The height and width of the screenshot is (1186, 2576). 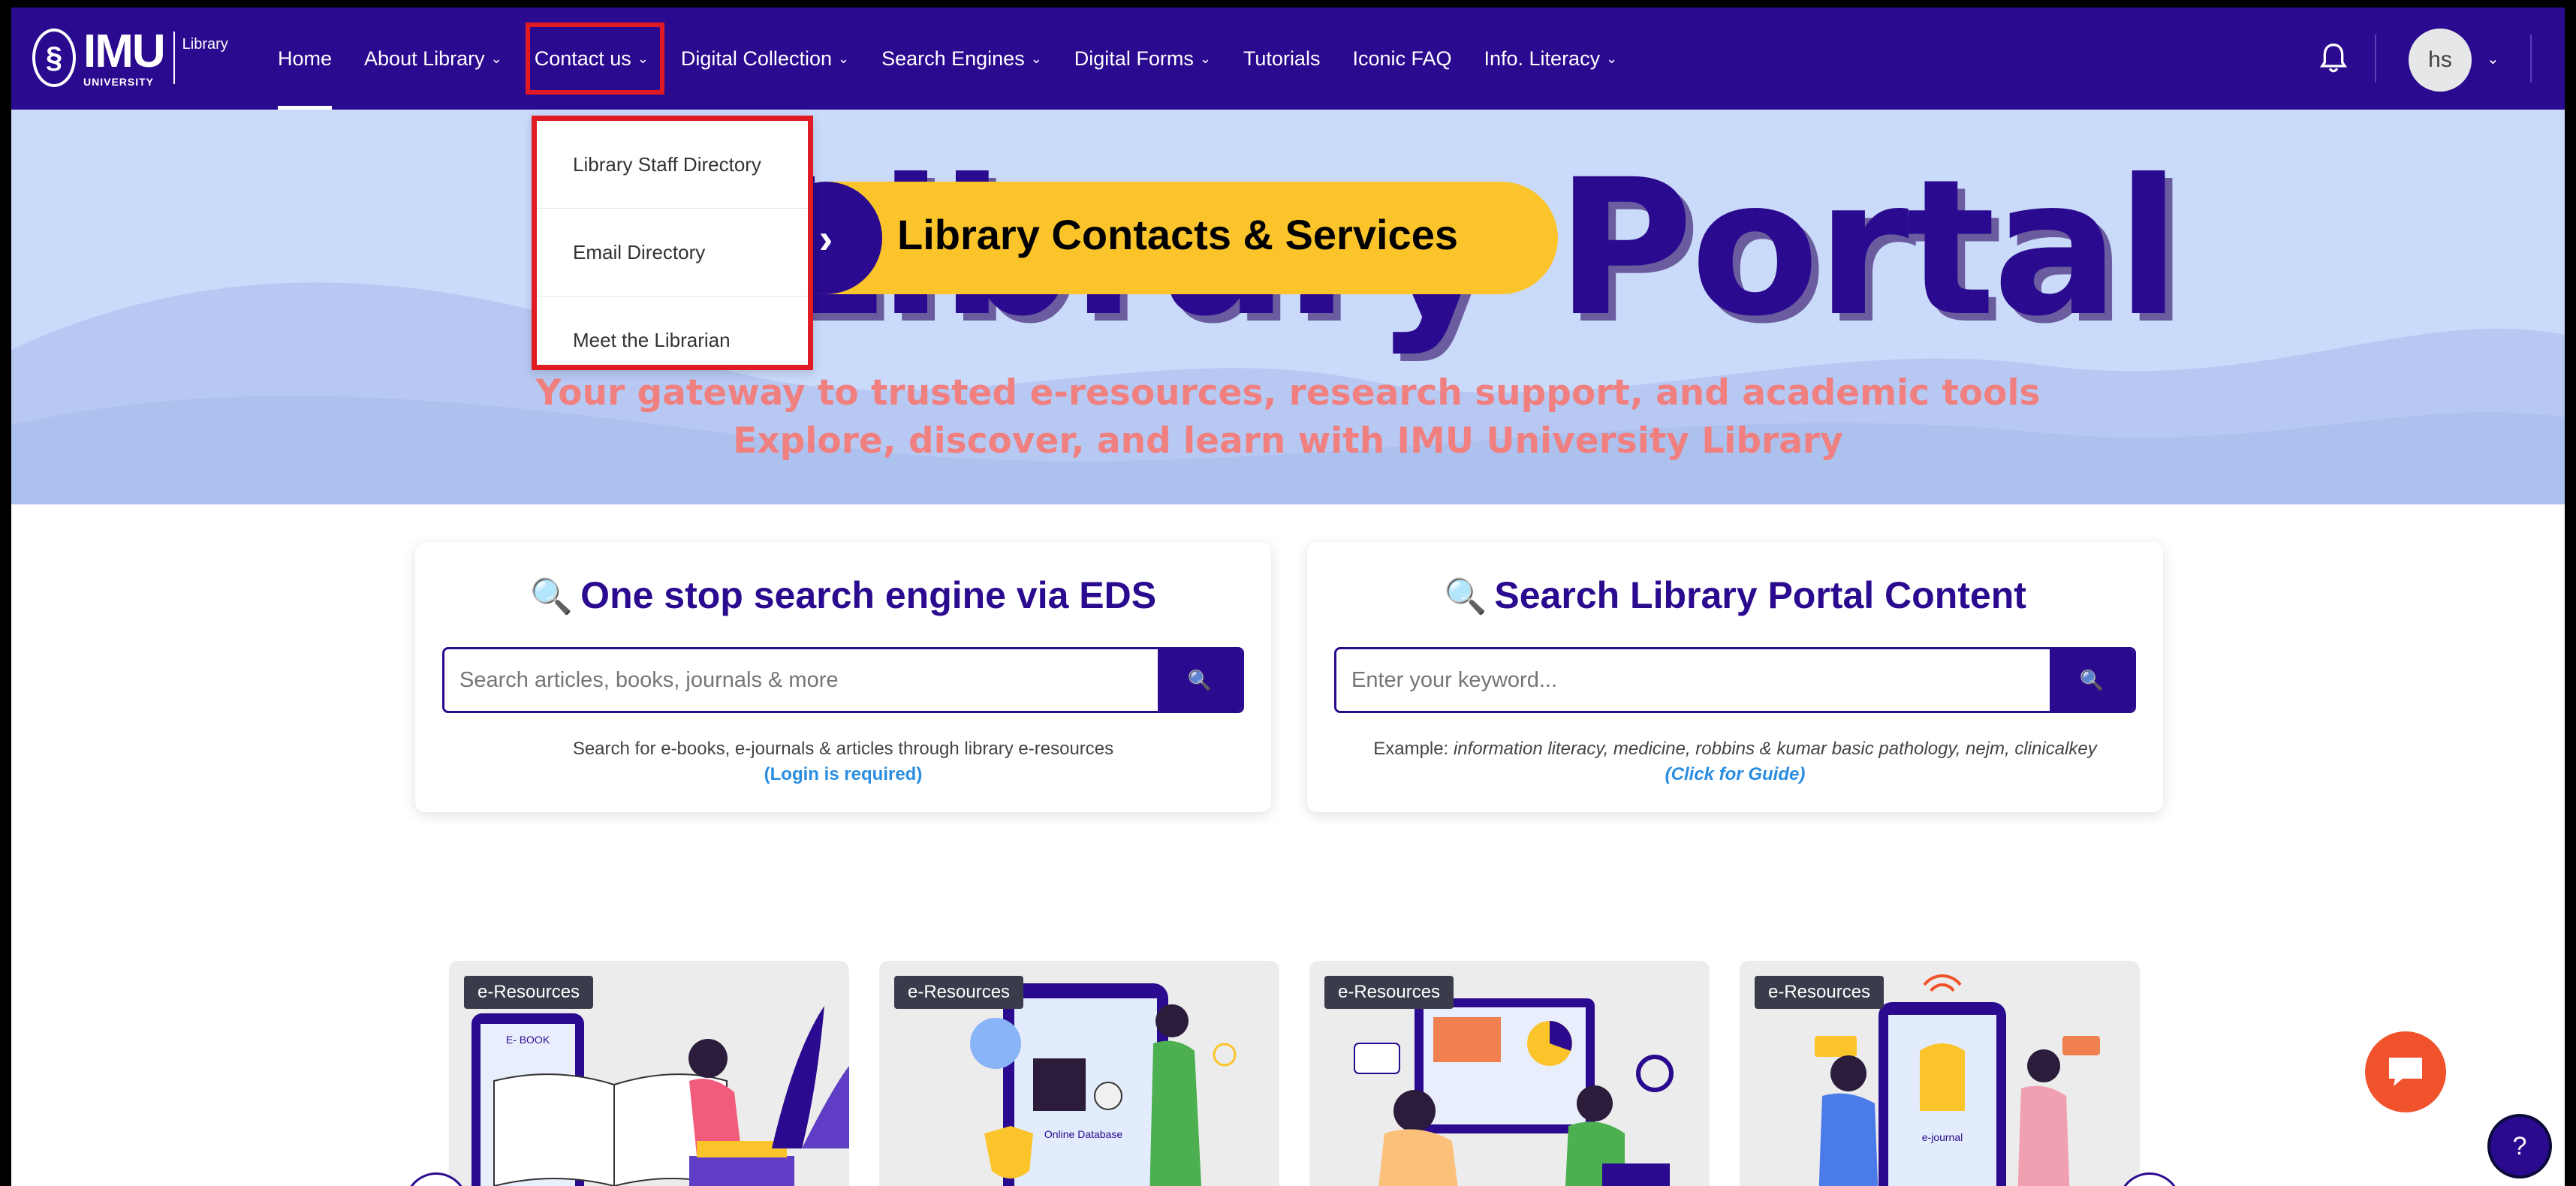 I want to click on nav-tutorials-label: Tutorials, so click(x=1282, y=58).